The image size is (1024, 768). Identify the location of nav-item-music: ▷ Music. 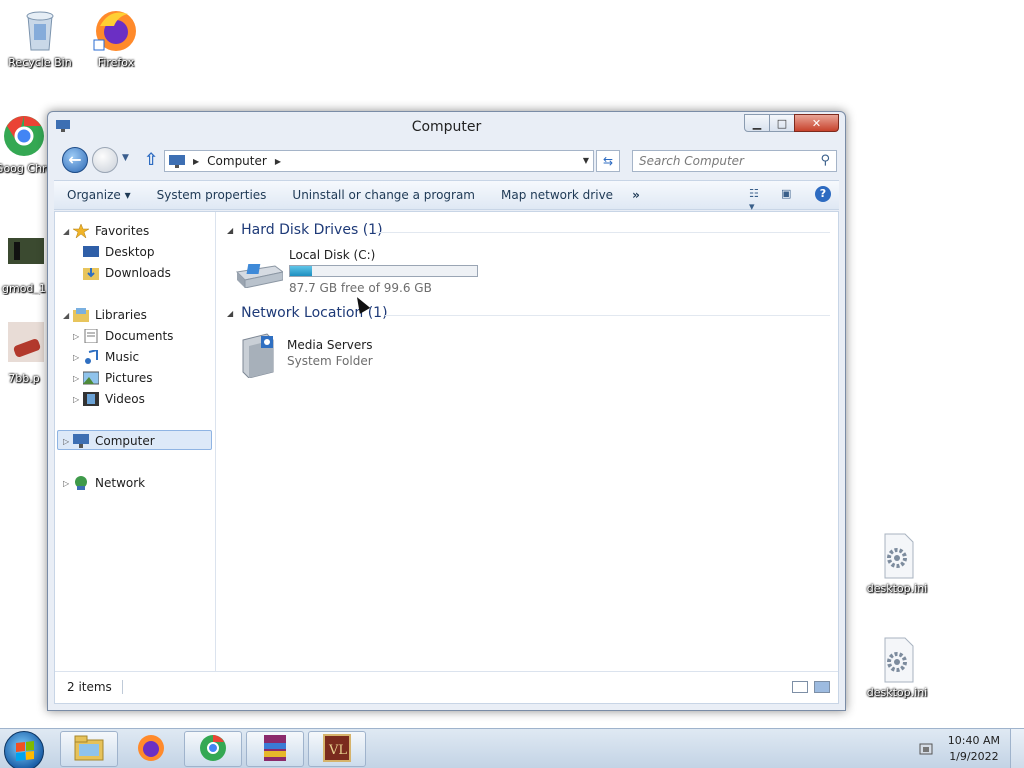
(106, 357).